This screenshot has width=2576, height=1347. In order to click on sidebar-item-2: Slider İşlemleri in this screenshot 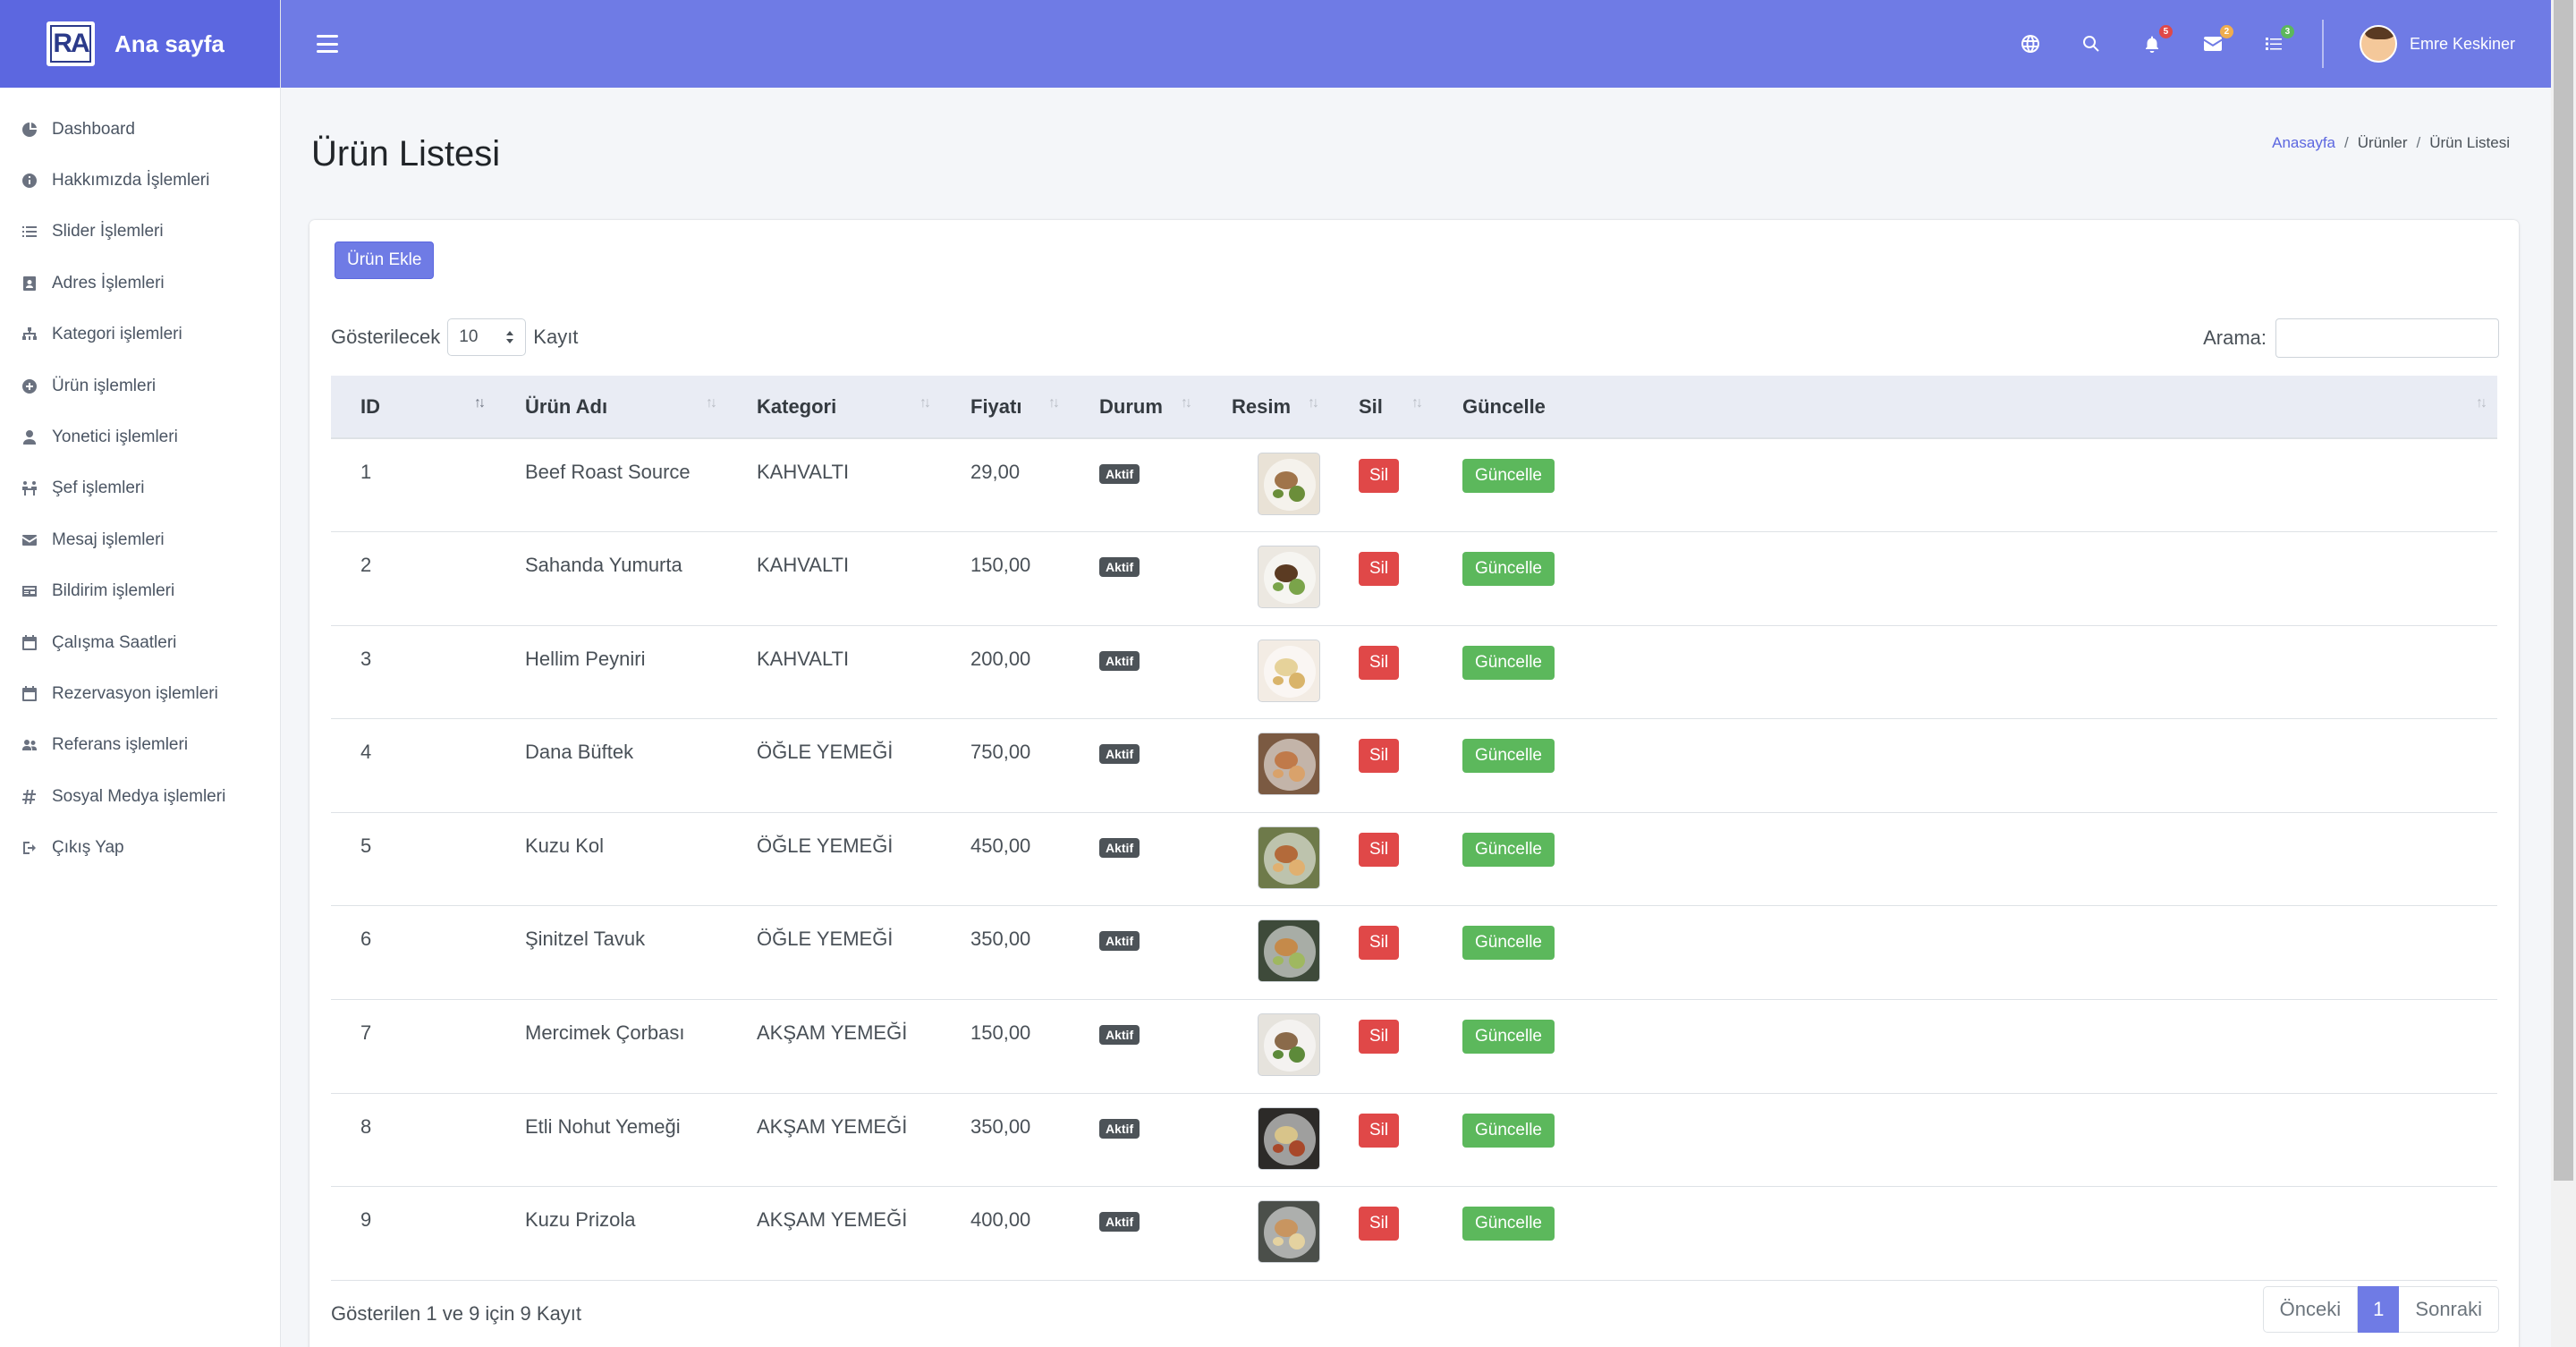, I will do `click(140, 232)`.